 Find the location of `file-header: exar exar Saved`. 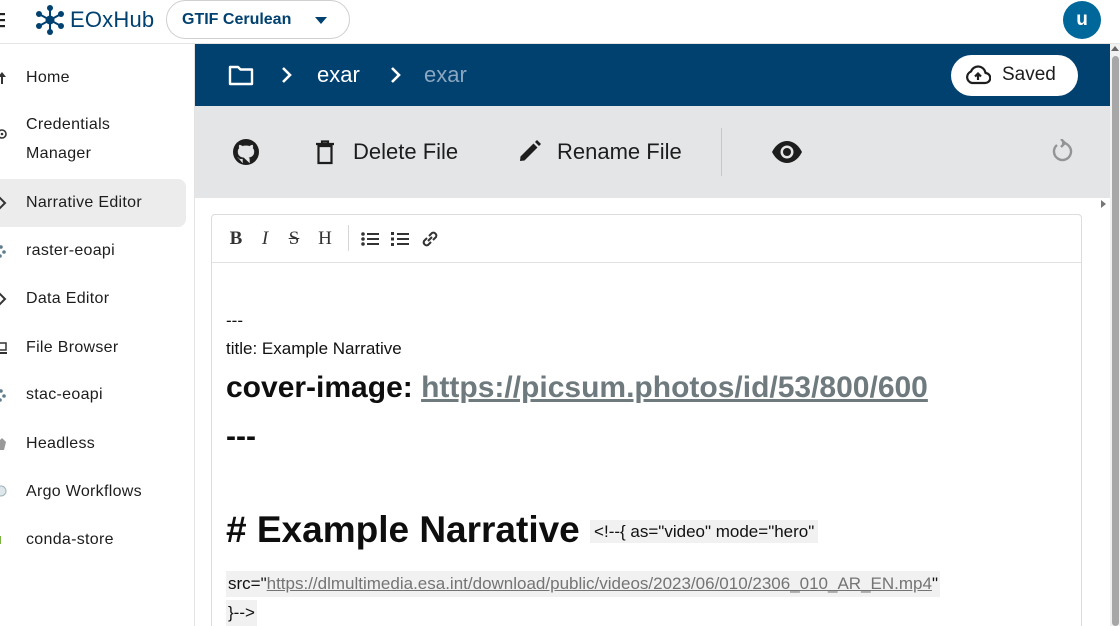

file-header: exar exar Saved is located at coordinates (652, 75).